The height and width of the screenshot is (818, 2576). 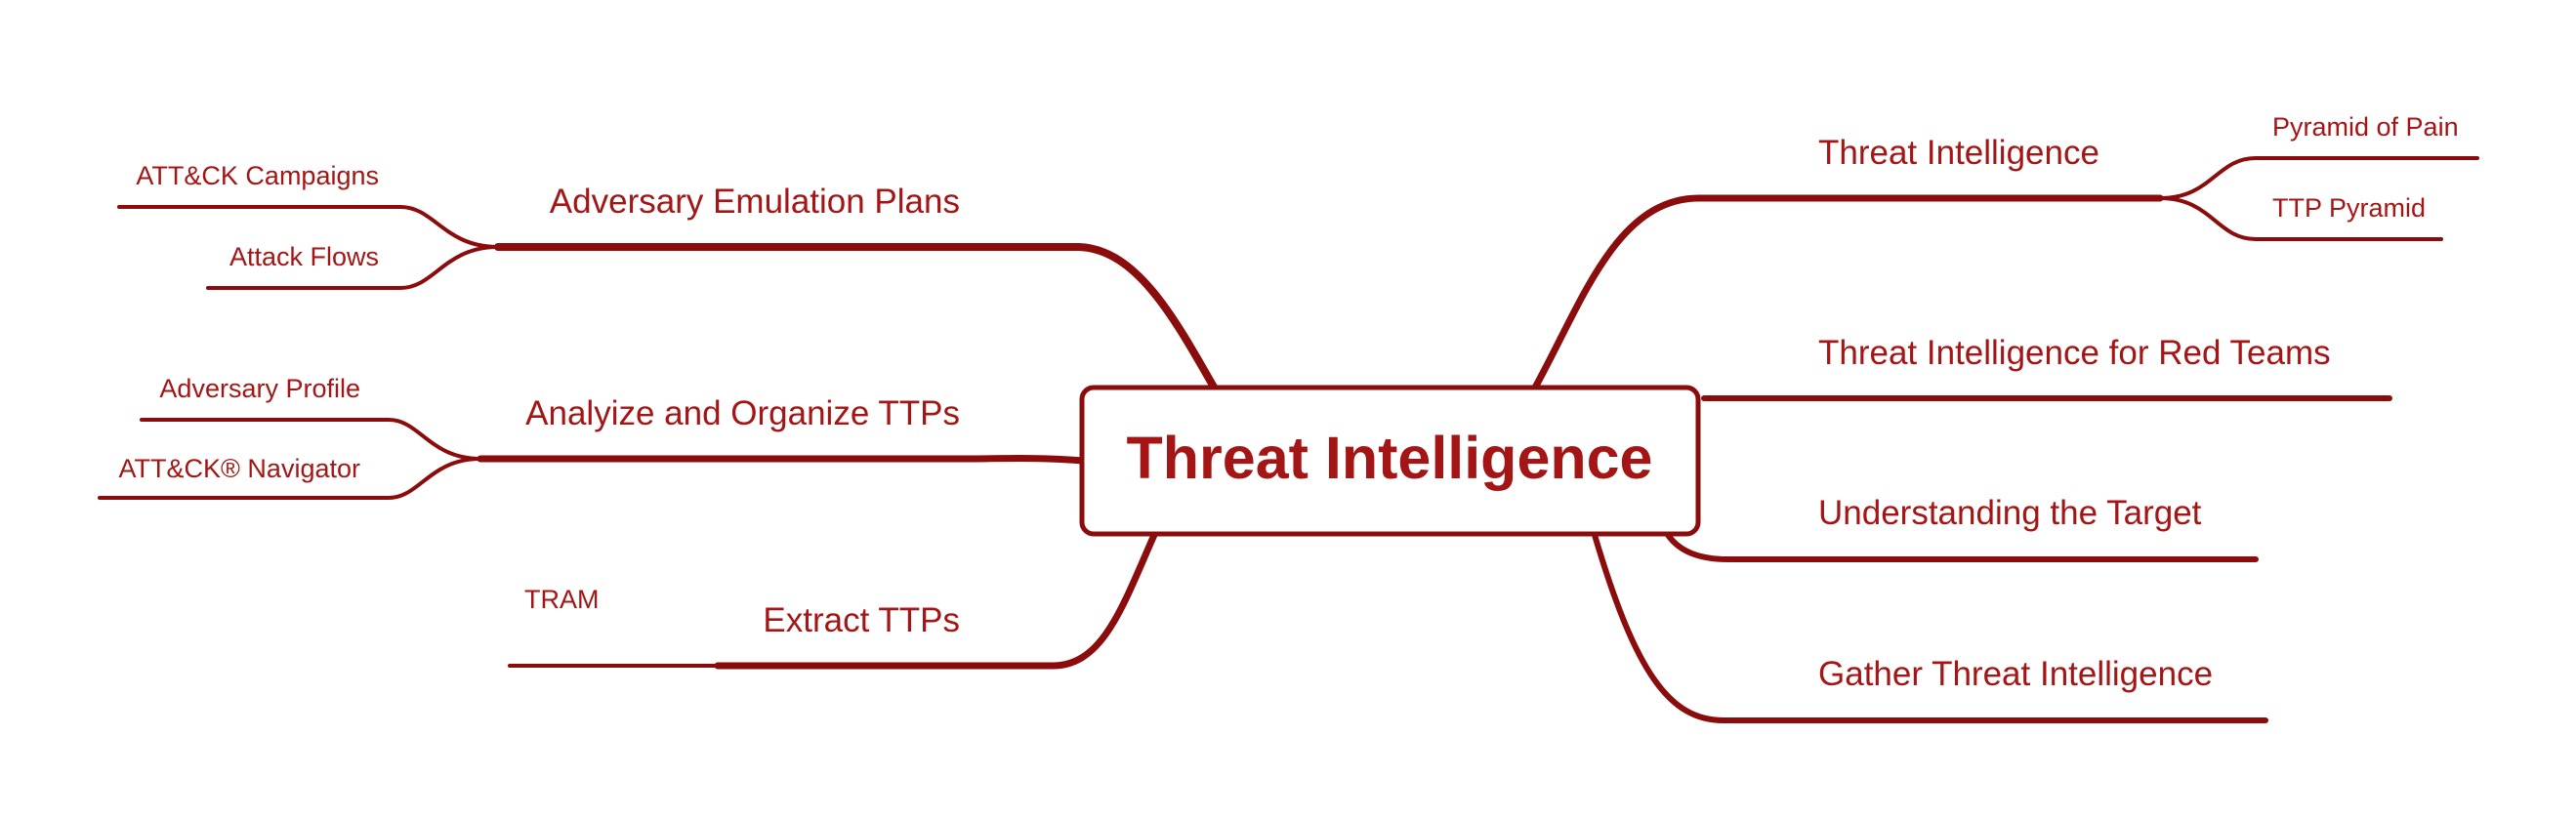 What do you see at coordinates (2074, 353) in the screenshot?
I see `branch-red-teams: Threat Intelligence for Red Teams` at bounding box center [2074, 353].